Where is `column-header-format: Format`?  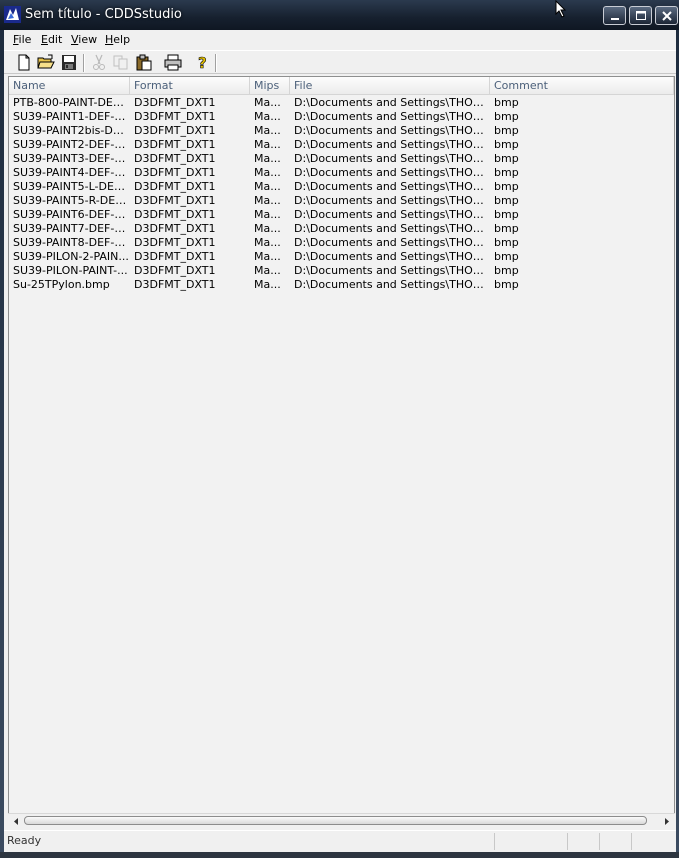 column-header-format: Format is located at coordinates (190, 85).